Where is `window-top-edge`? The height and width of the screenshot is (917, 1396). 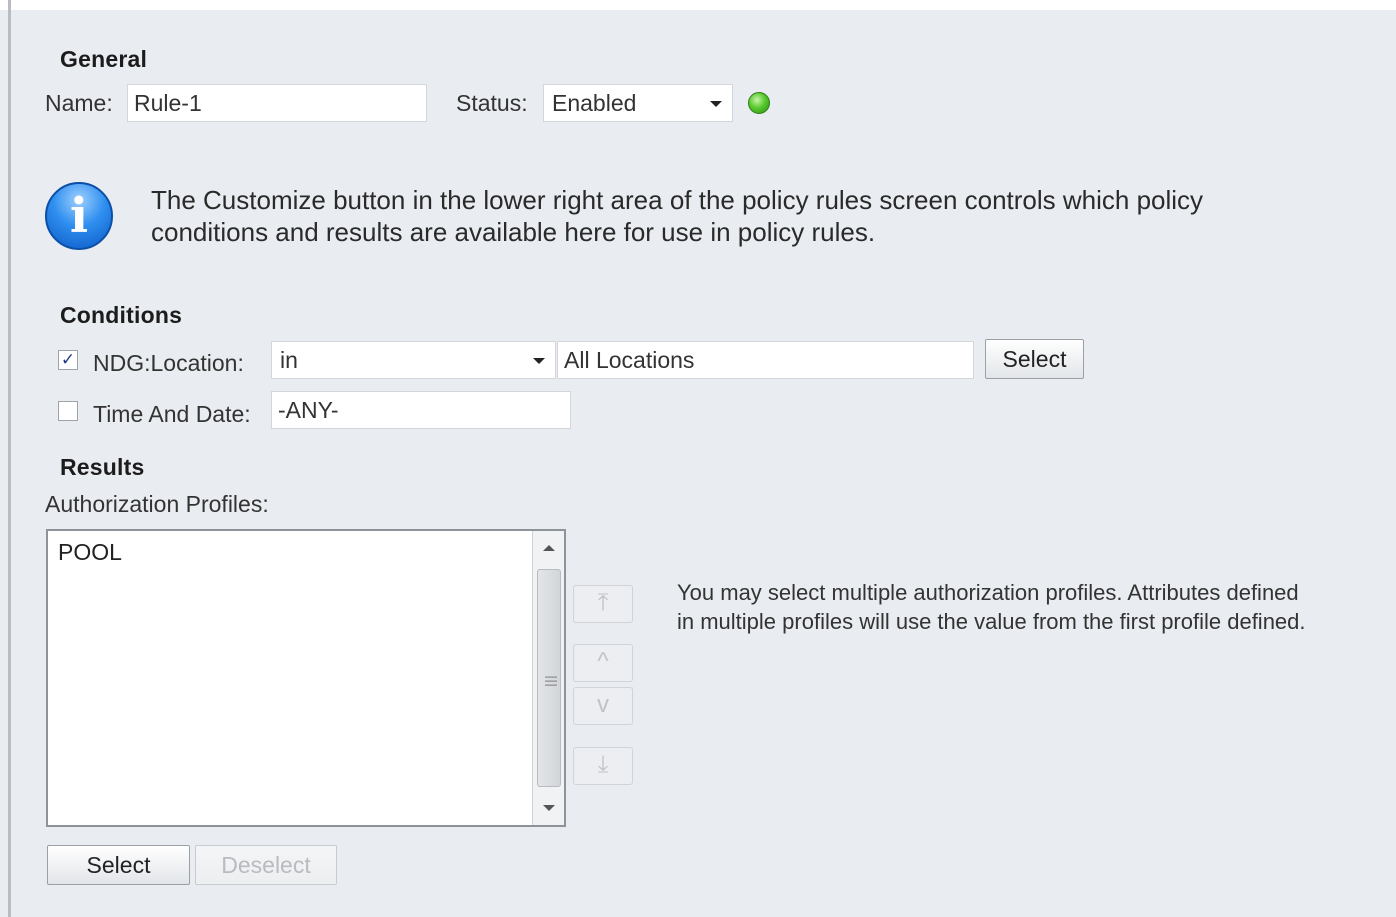
window-top-edge is located at coordinates (698, 5).